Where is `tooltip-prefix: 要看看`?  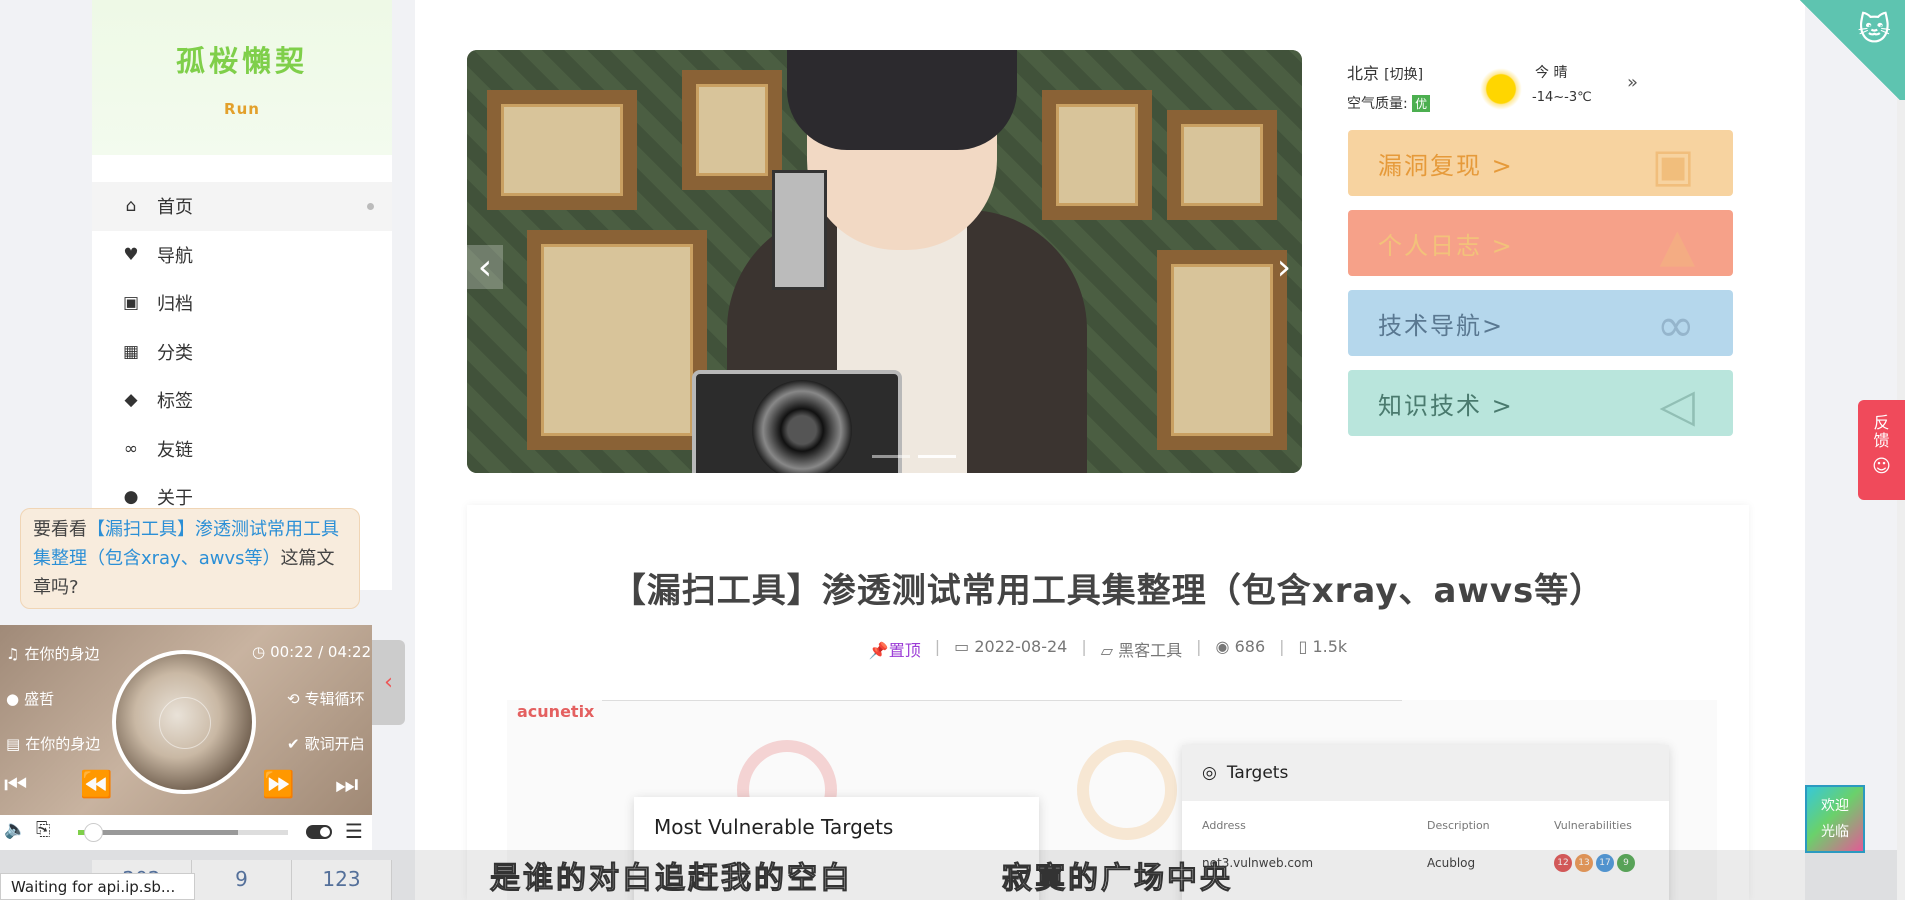
tooltip-prefix: 要看看 is located at coordinates (60, 529).